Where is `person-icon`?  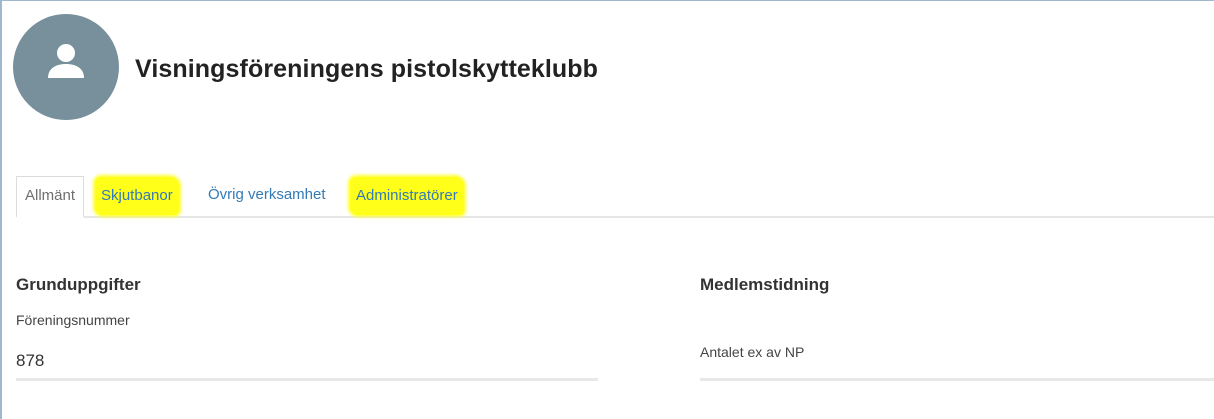 person-icon is located at coordinates (66, 61).